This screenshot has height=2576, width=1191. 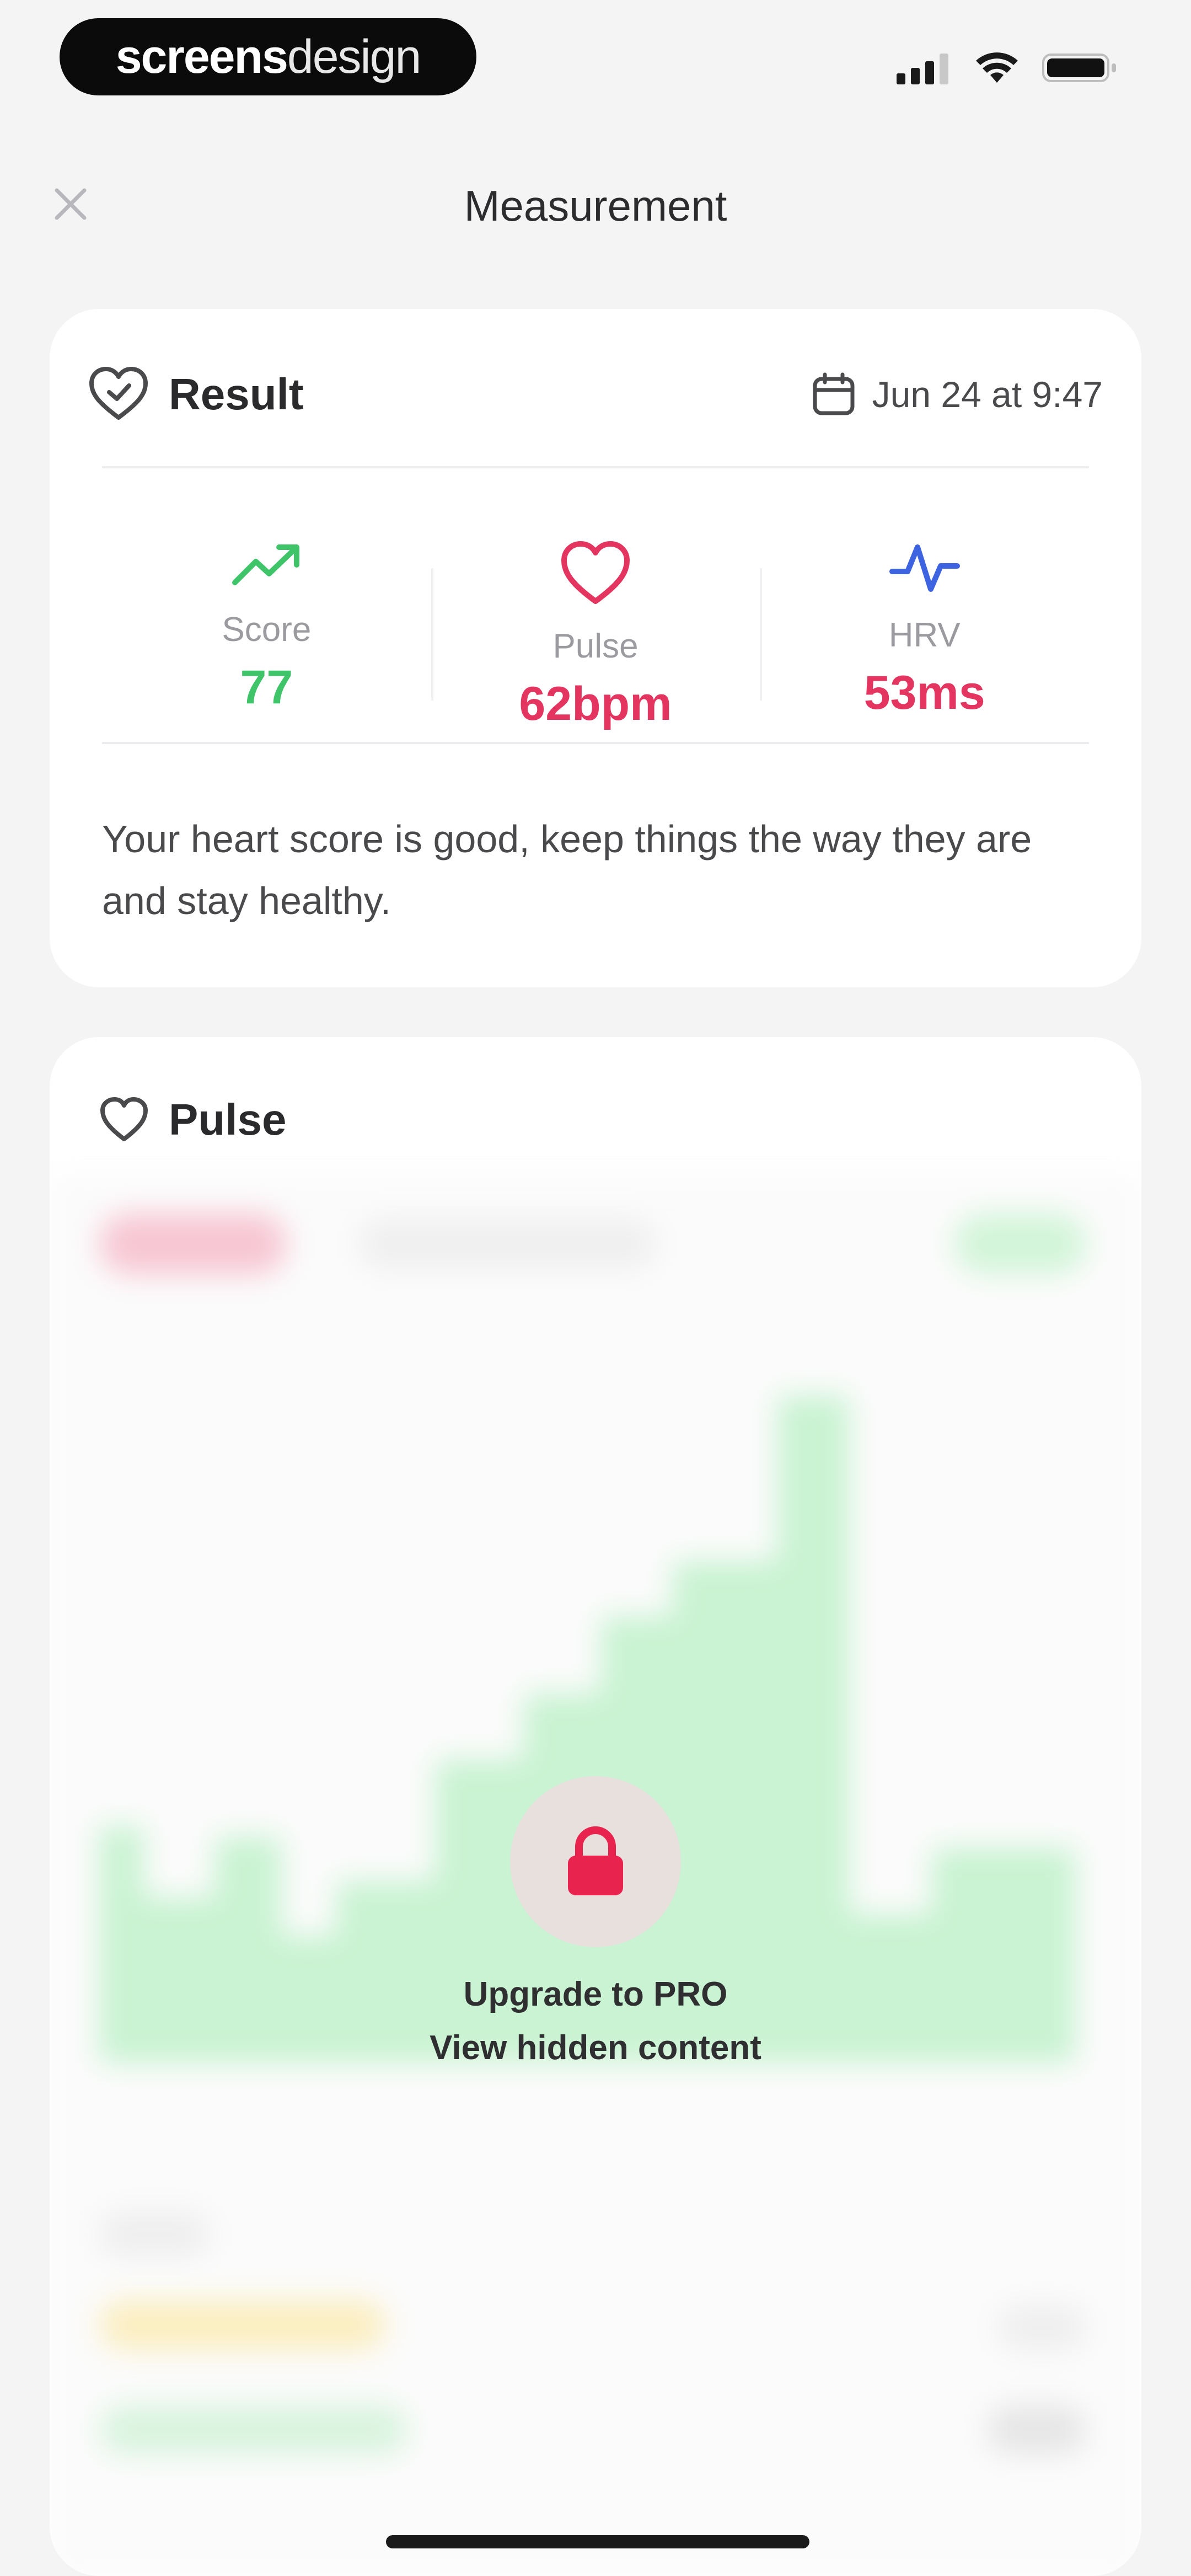 What do you see at coordinates (154, 2234) in the screenshot?
I see `blurred-row-label` at bounding box center [154, 2234].